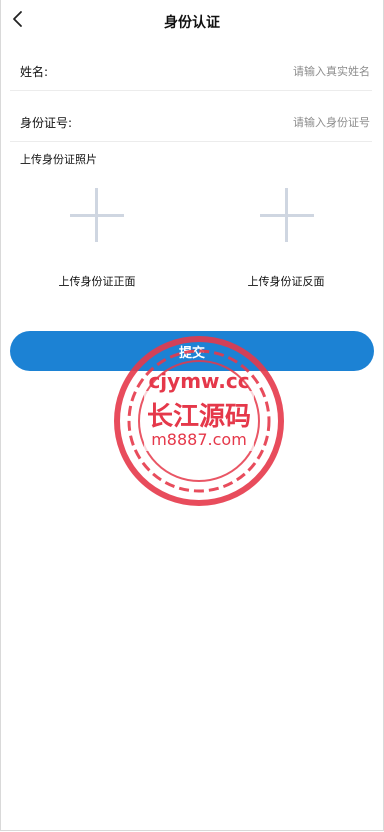  I want to click on upload-back-label: 上传身份证反面, so click(286, 281).